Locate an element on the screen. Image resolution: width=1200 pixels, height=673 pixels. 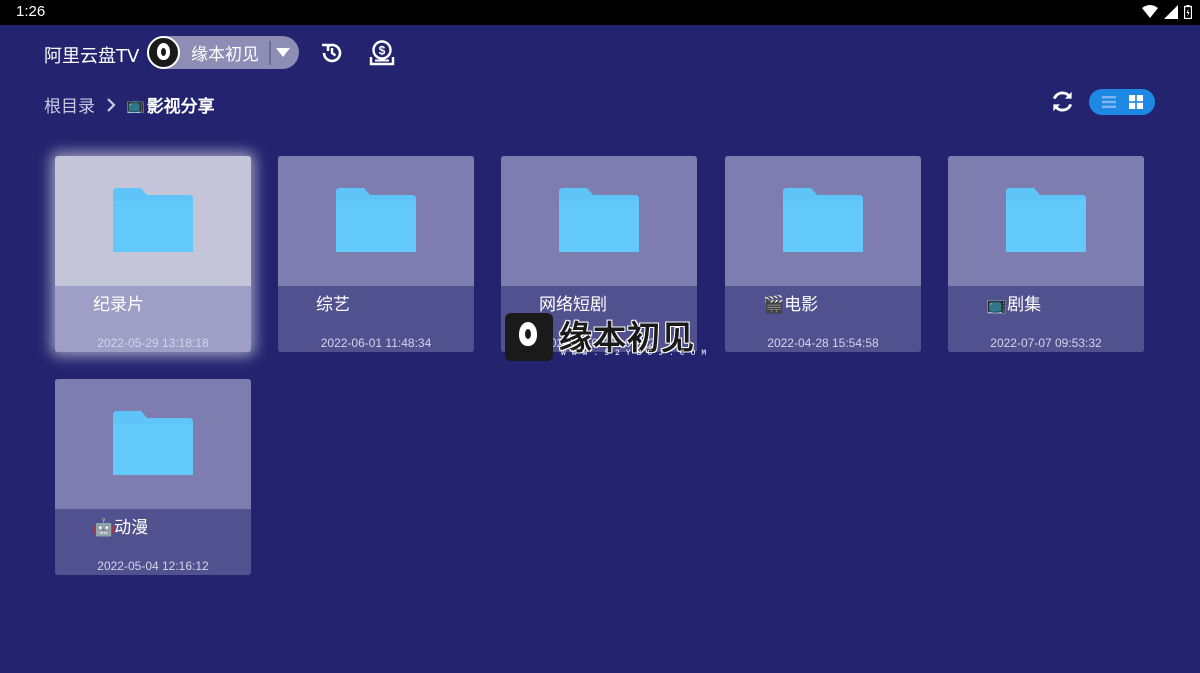
wifi-icon is located at coordinates (1150, 11).